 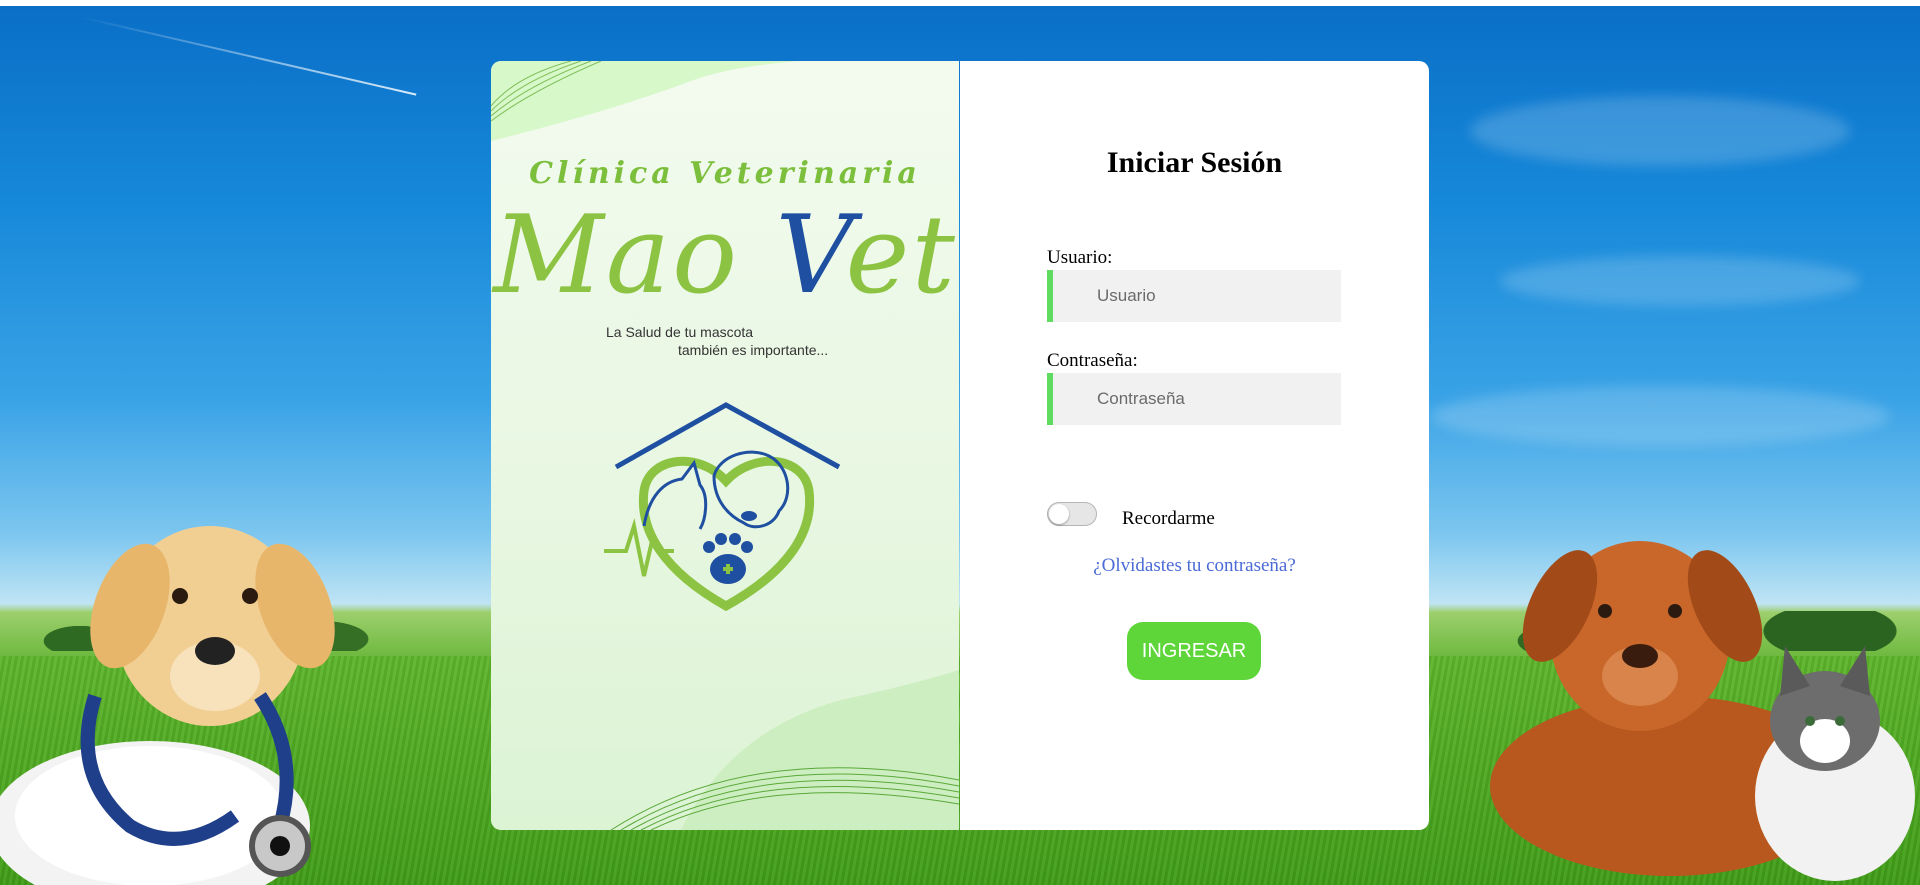 What do you see at coordinates (784, 750) in the screenshot?
I see `decorative-wave-bottom` at bounding box center [784, 750].